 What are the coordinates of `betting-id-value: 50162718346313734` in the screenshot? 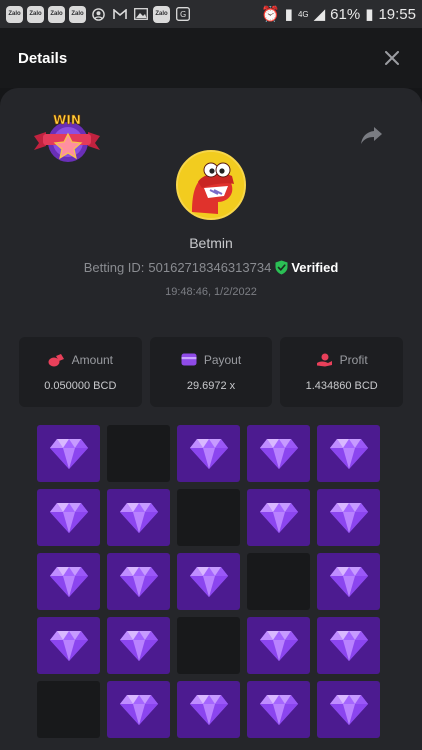 It's located at (209, 267).